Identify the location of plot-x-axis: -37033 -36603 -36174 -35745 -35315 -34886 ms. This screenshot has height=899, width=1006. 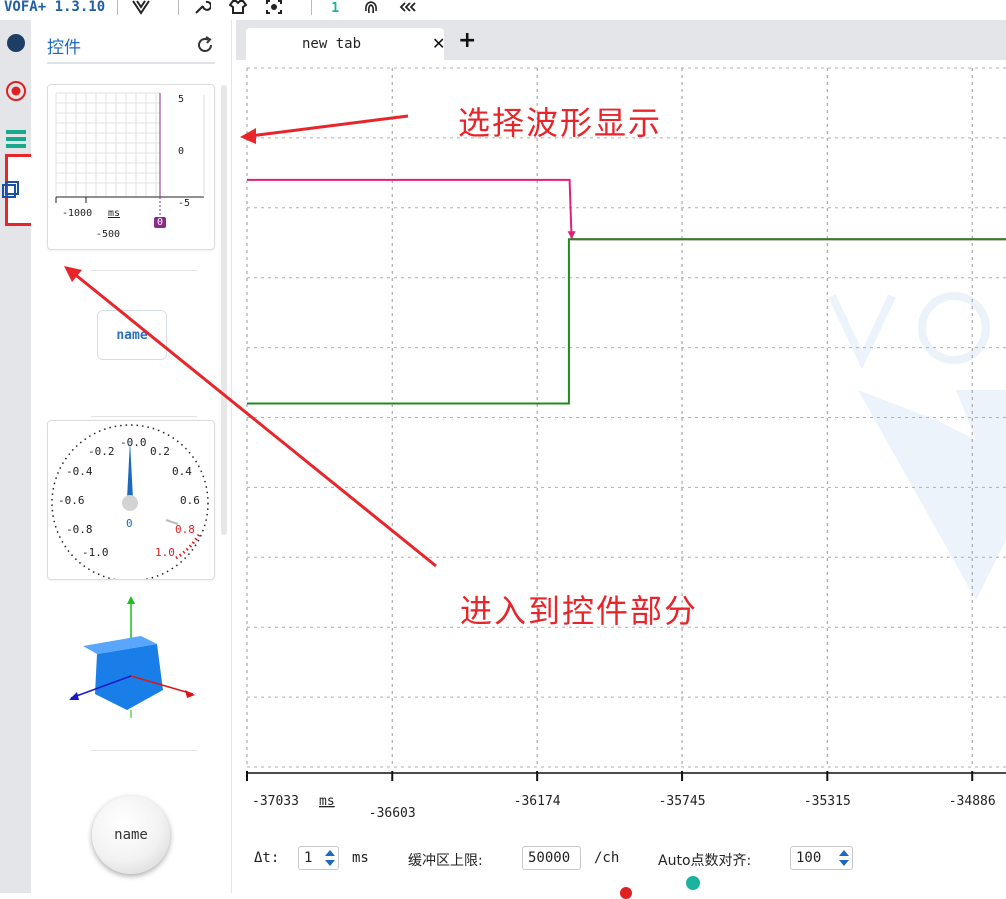
(626, 796).